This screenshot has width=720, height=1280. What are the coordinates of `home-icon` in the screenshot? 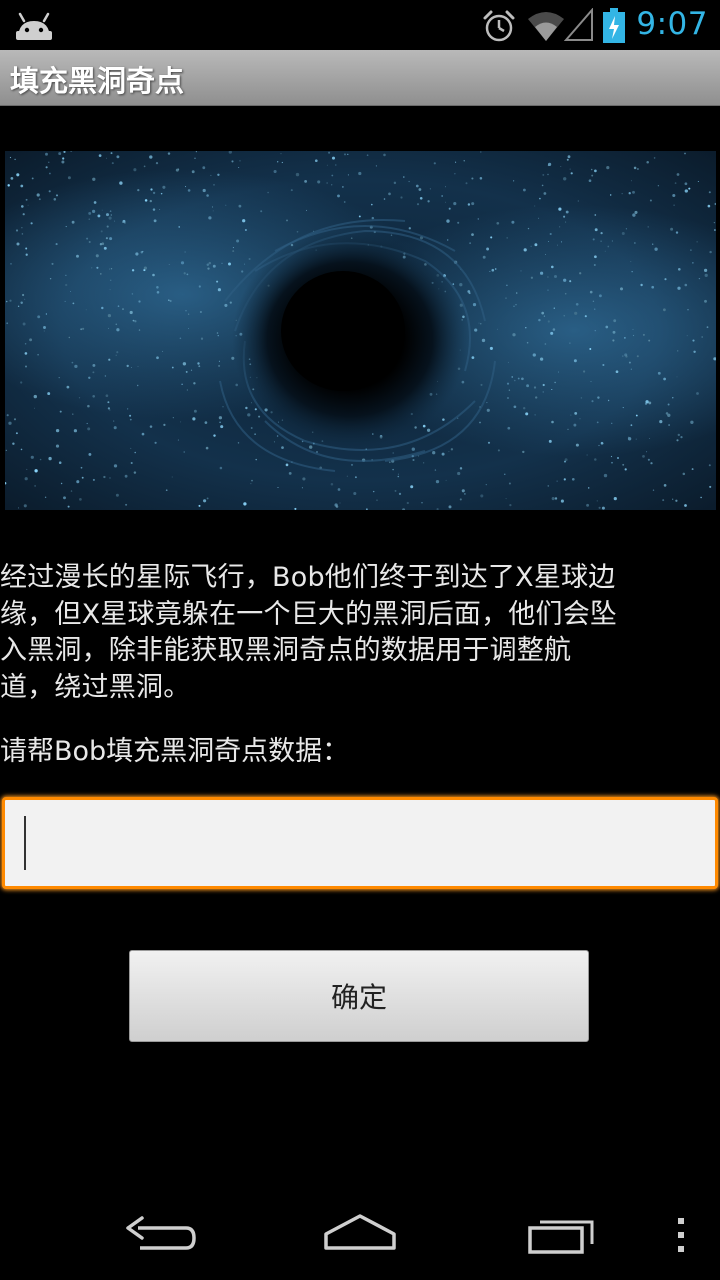 It's located at (360, 1235).